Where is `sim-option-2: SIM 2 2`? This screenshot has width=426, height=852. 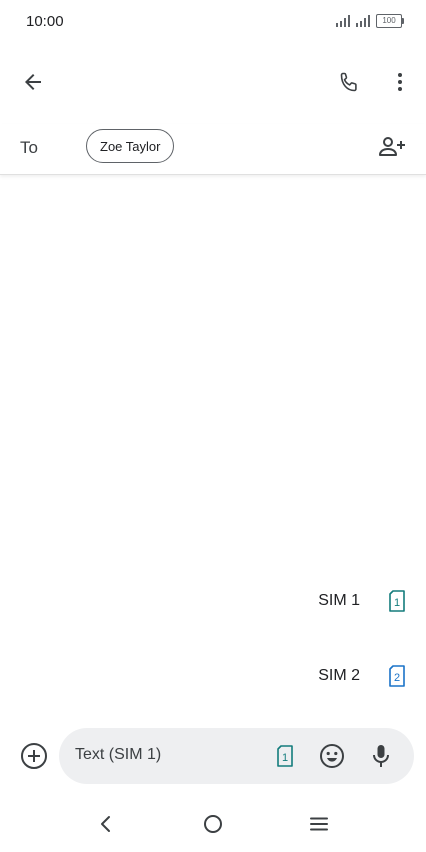 sim-option-2: SIM 2 2 is located at coordinates (362, 676).